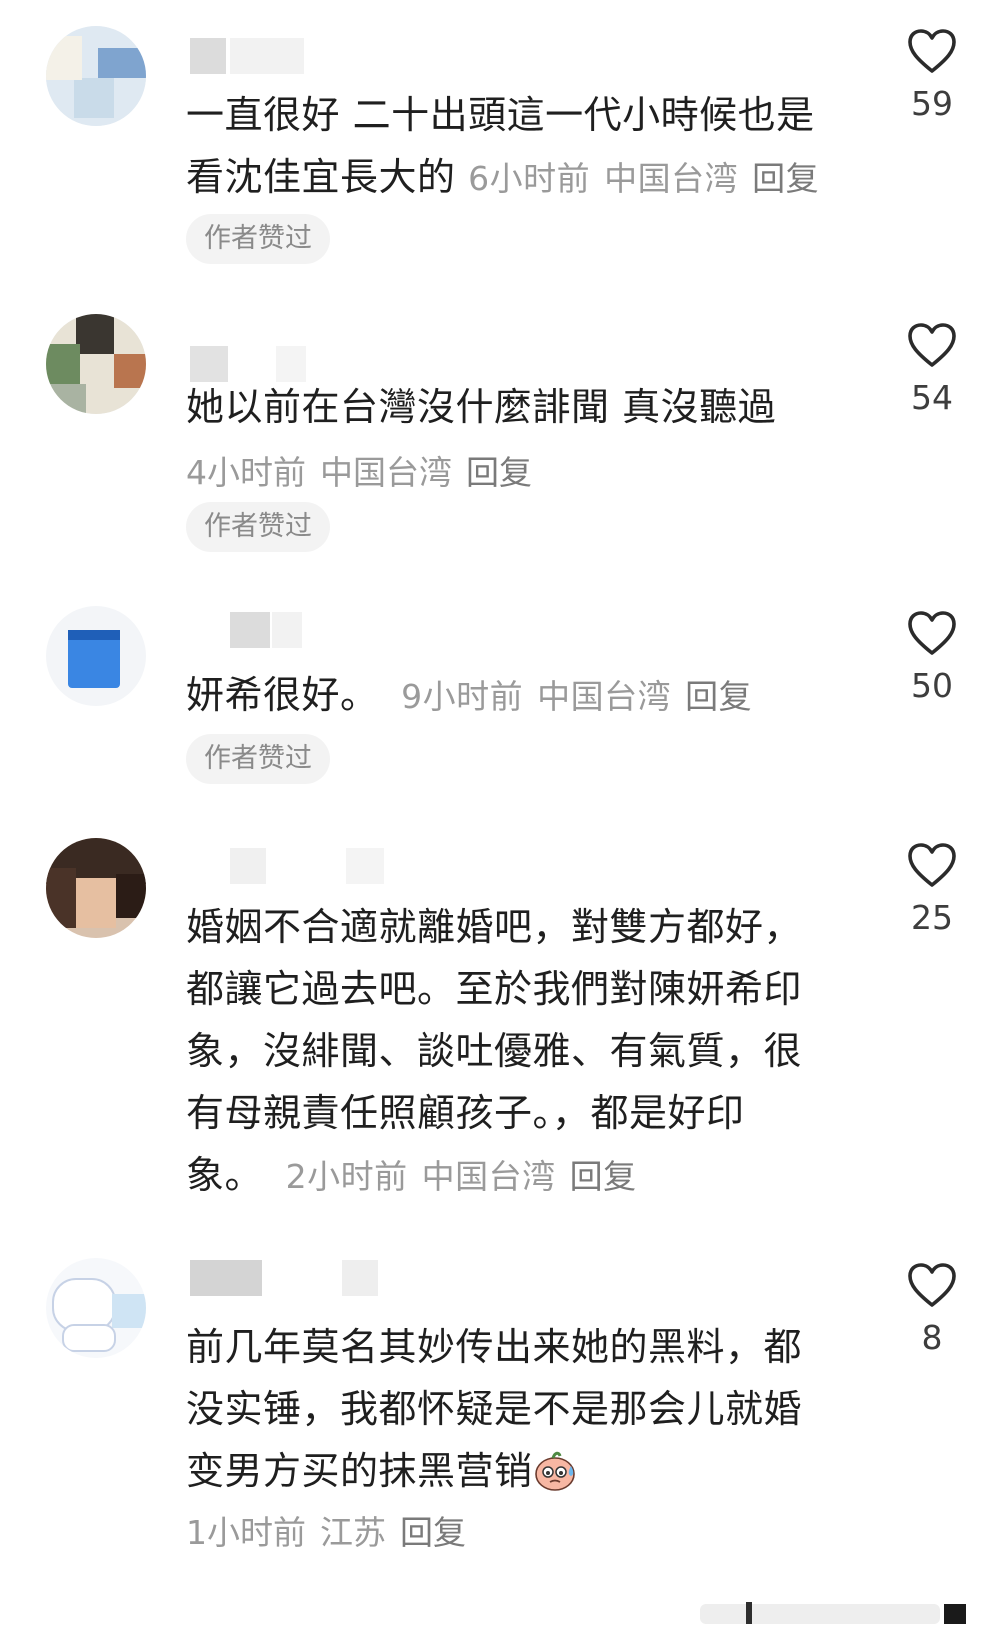  Describe the element at coordinates (932, 1309) in the screenshot. I see `like-button: 8` at that location.